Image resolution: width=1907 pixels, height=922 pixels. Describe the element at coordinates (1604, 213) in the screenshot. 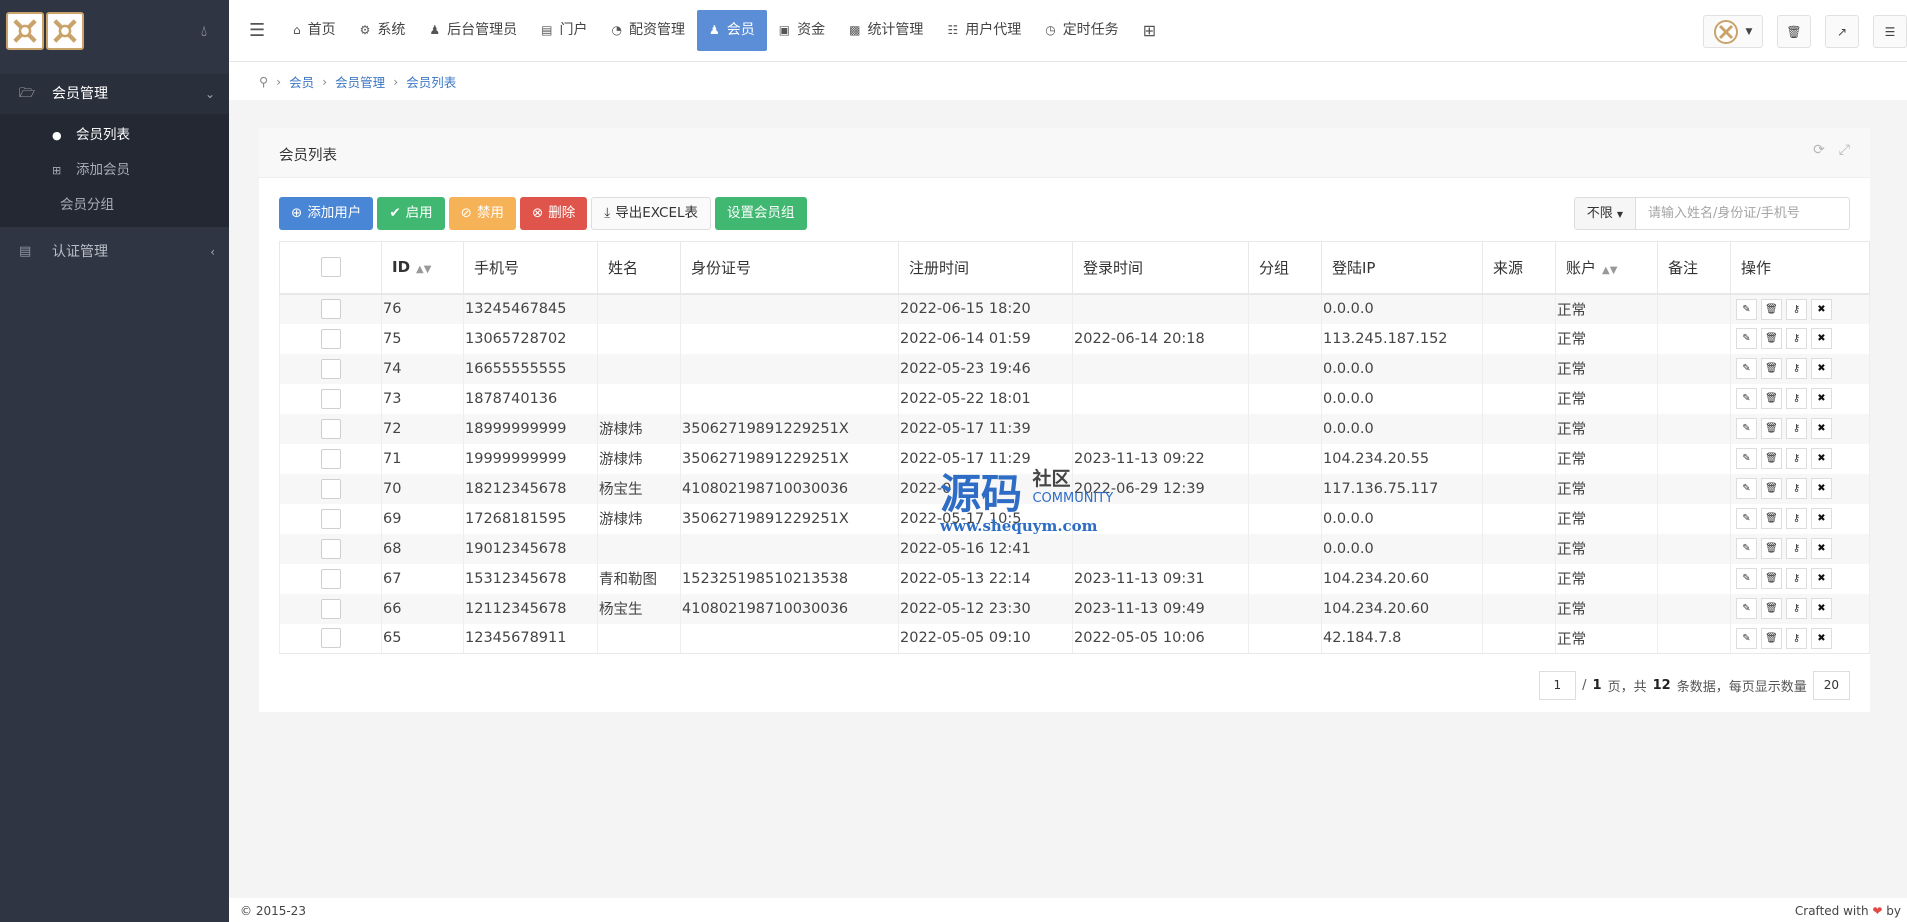

I see `search-filter-select: 不限 ▼` at that location.